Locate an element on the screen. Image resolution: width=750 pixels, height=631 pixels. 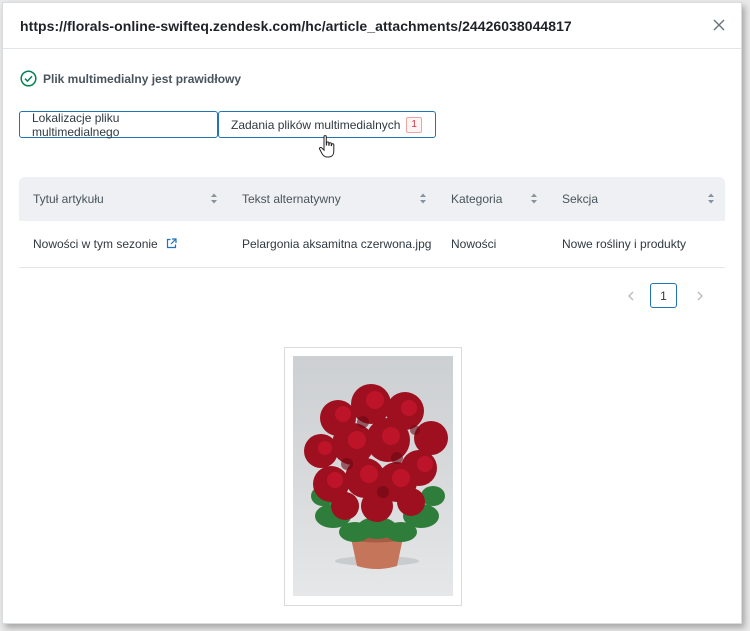
category-cell: Nowości is located at coordinates (474, 243).